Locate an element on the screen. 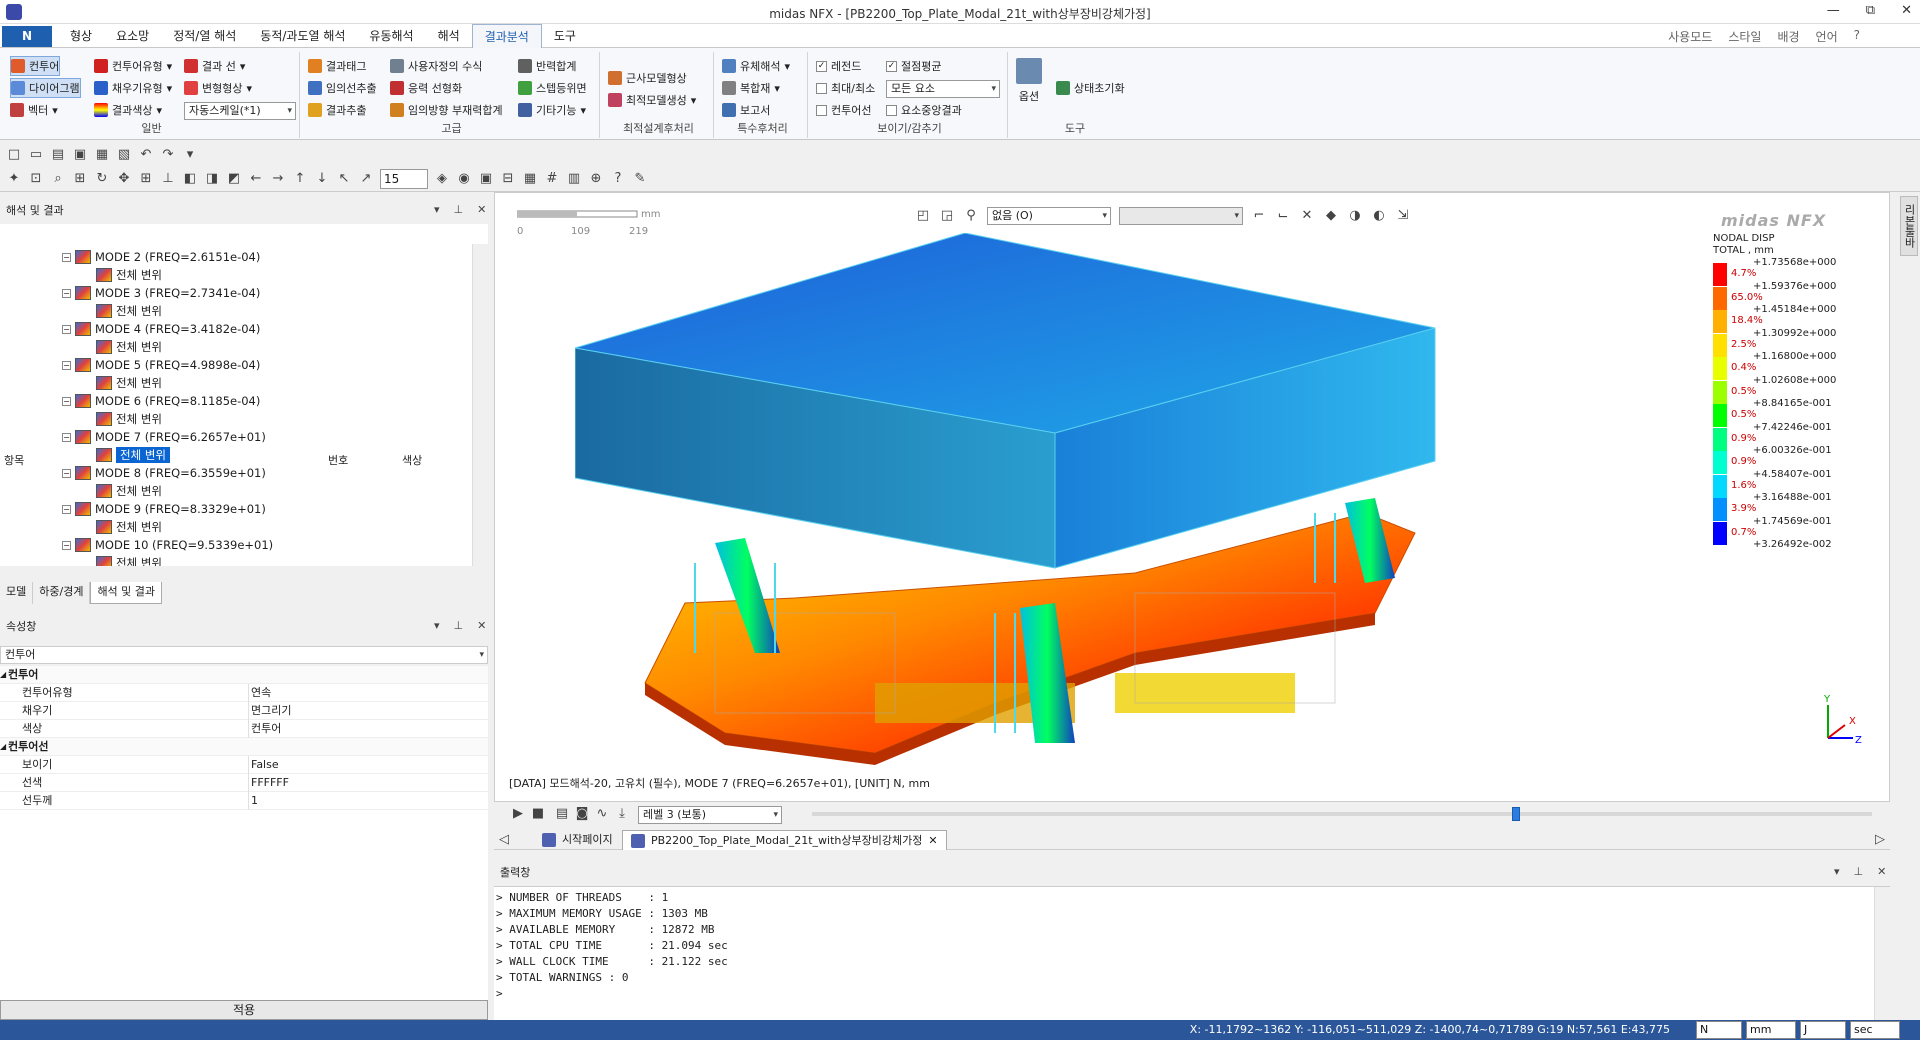 Image resolution: width=1920 pixels, height=1040 pixels. tree-mode-node: − MODE 10 (FREQ=9.5339e+01) is located at coordinates (167, 545).